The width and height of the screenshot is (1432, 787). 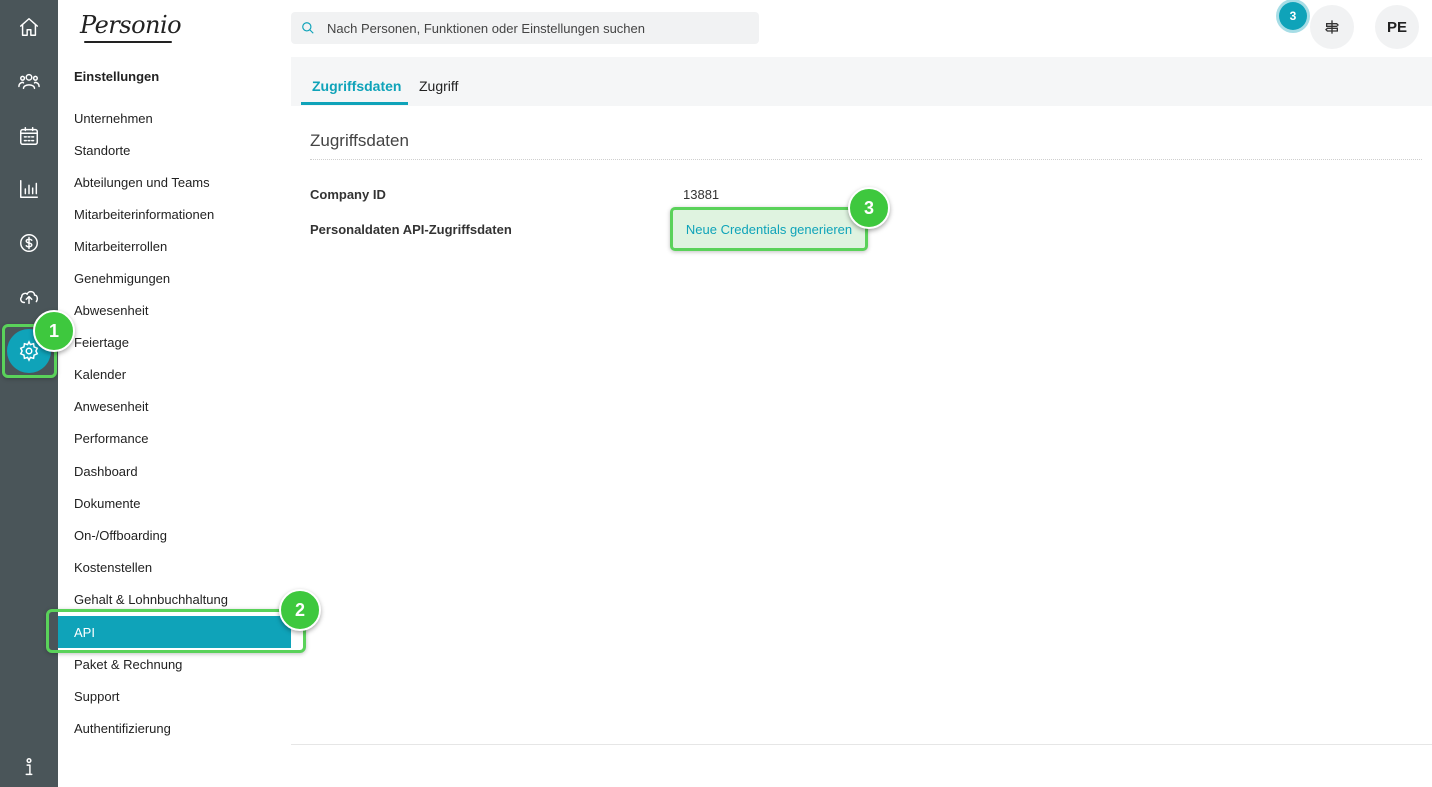 What do you see at coordinates (174, 728) in the screenshot?
I see `sidebar-item-authentifizierung: Authentifizierung` at bounding box center [174, 728].